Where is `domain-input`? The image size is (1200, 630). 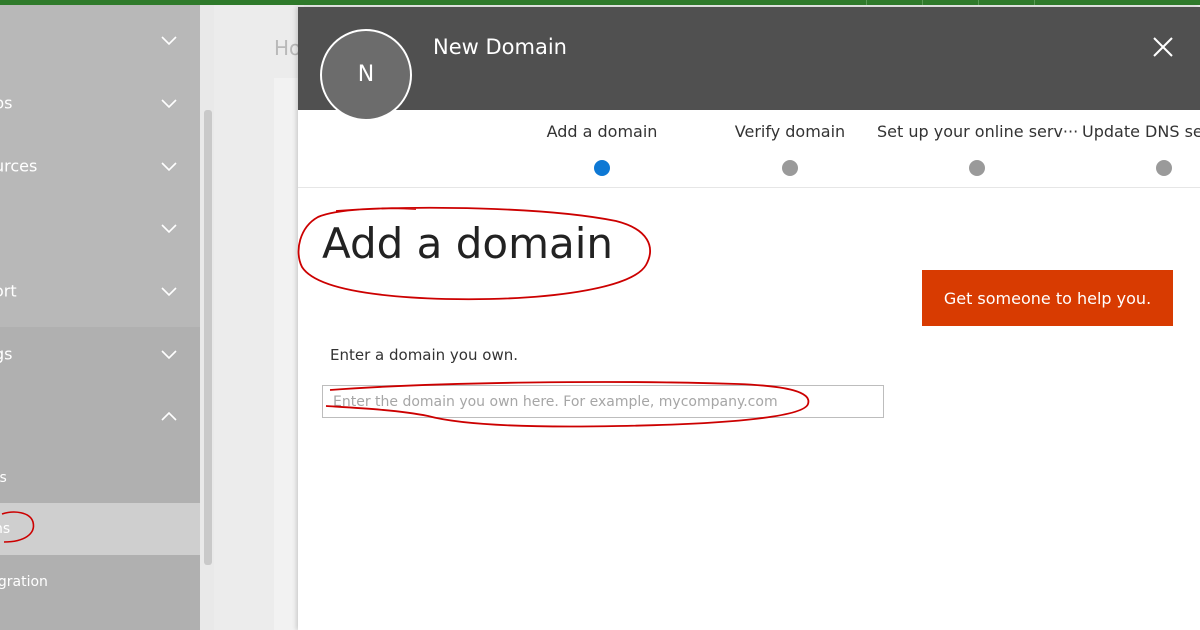 domain-input is located at coordinates (603, 401).